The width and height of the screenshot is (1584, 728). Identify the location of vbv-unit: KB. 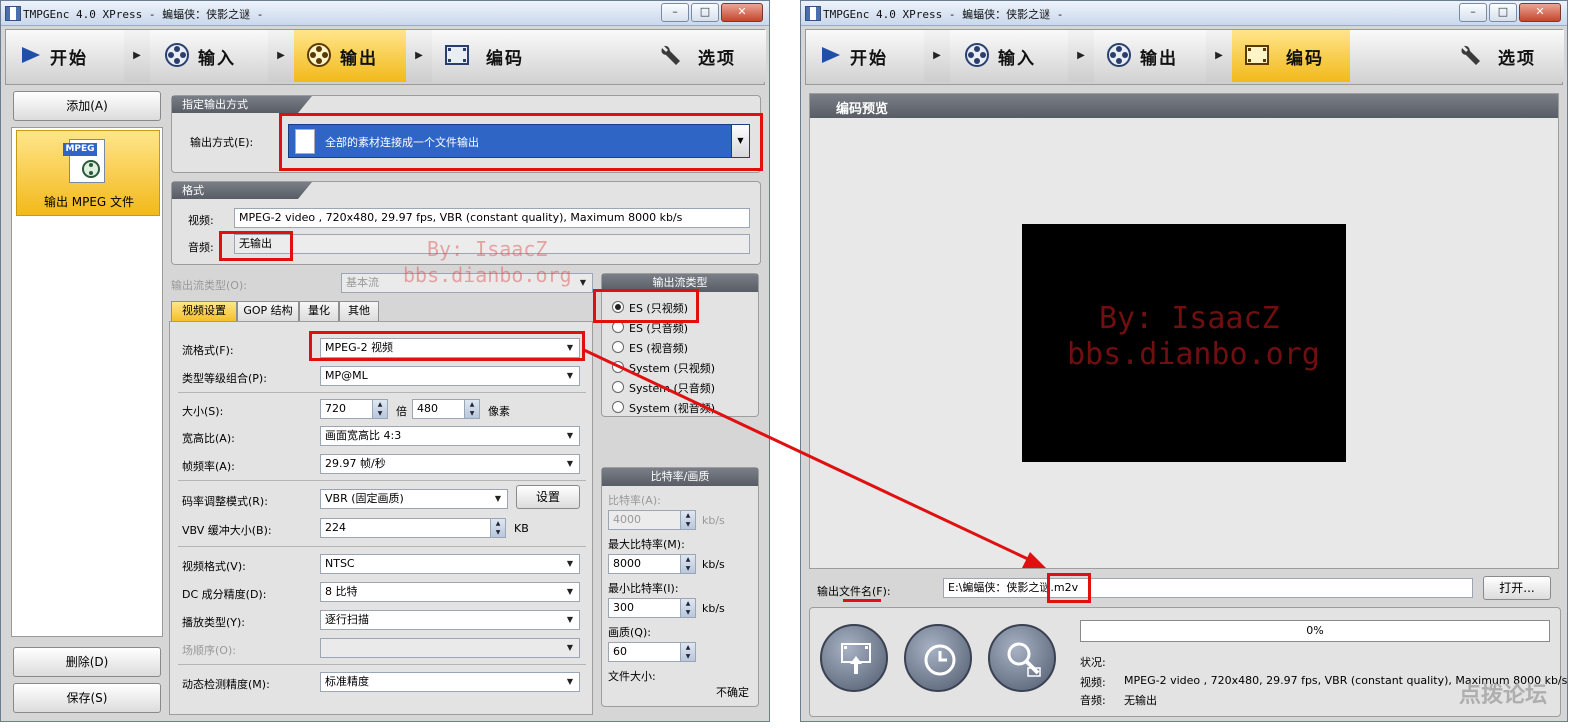
(521, 528).